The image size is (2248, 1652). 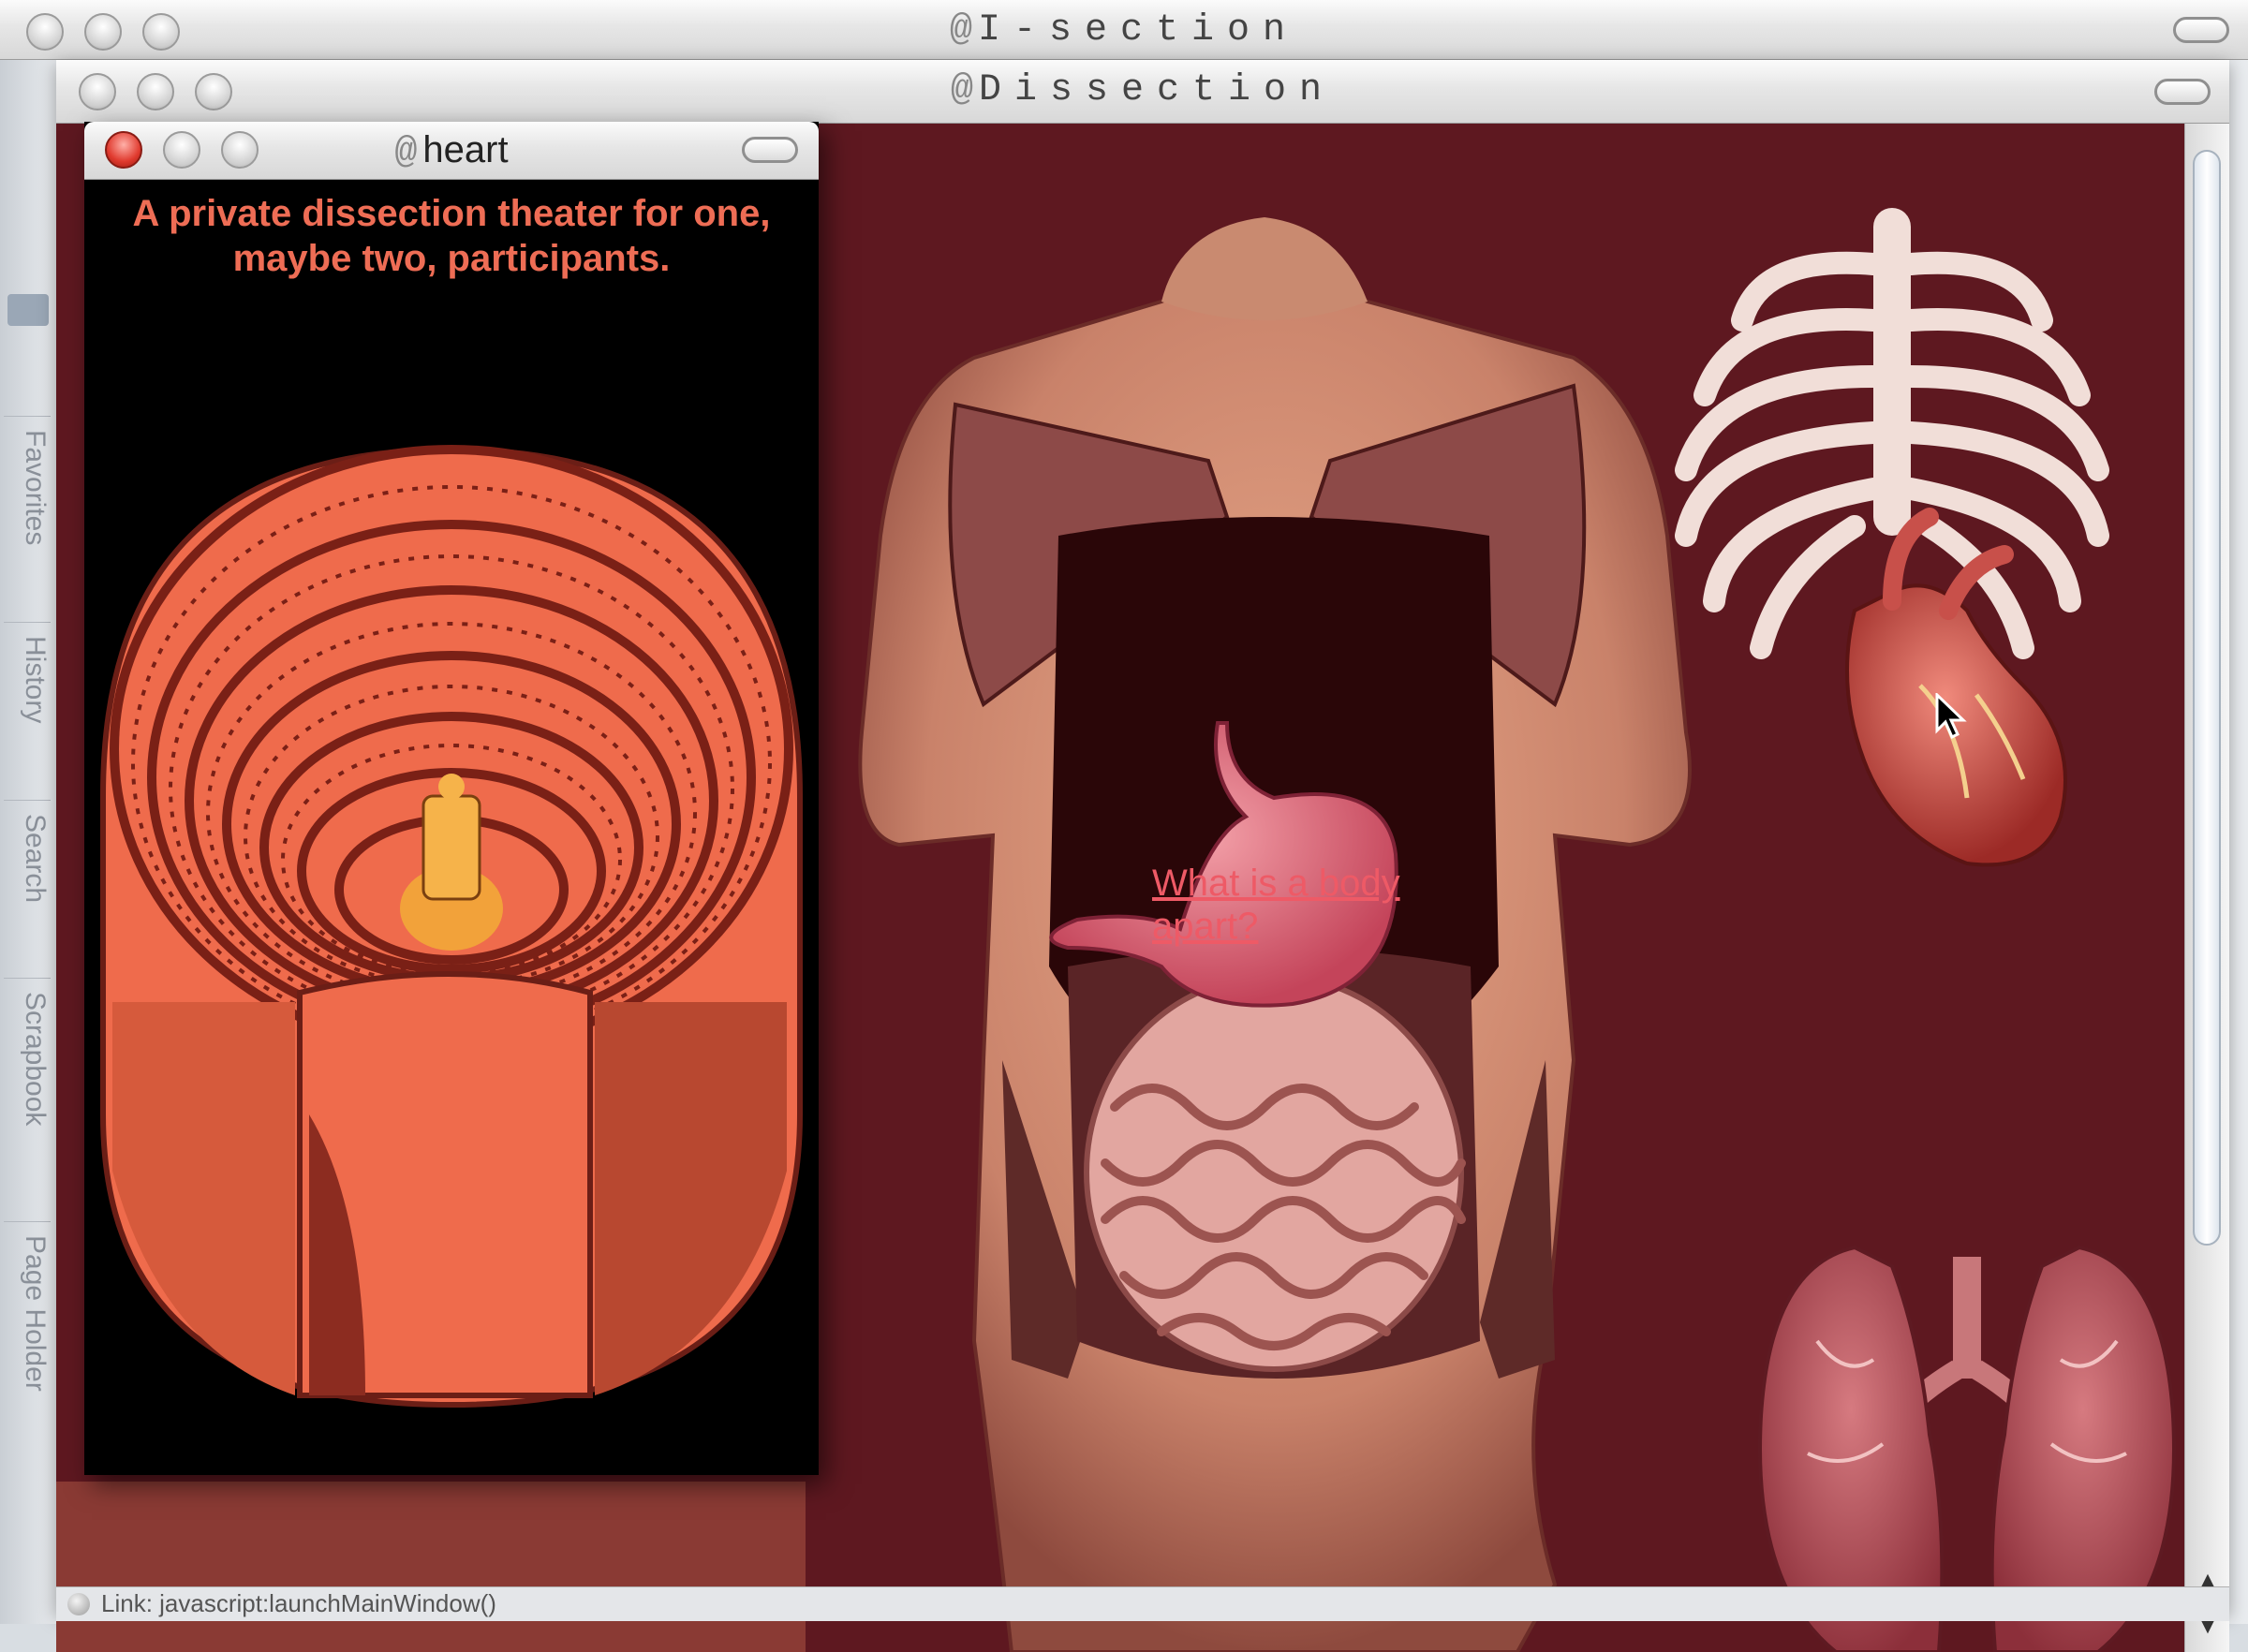 What do you see at coordinates (1320, 905) in the screenshot?
I see `body-apart-link: What is a body apart?` at bounding box center [1320, 905].